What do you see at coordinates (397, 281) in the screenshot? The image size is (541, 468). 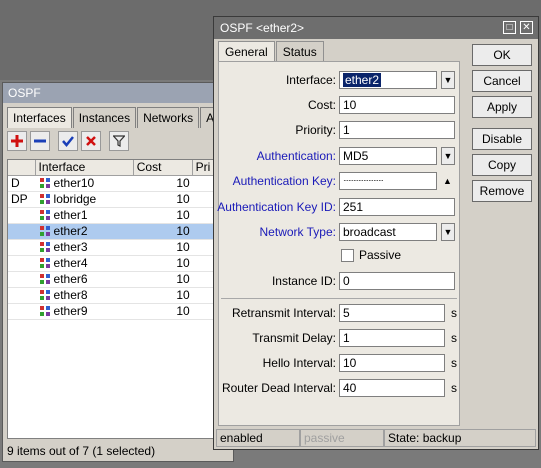 I see `instance-id-input: 0` at bounding box center [397, 281].